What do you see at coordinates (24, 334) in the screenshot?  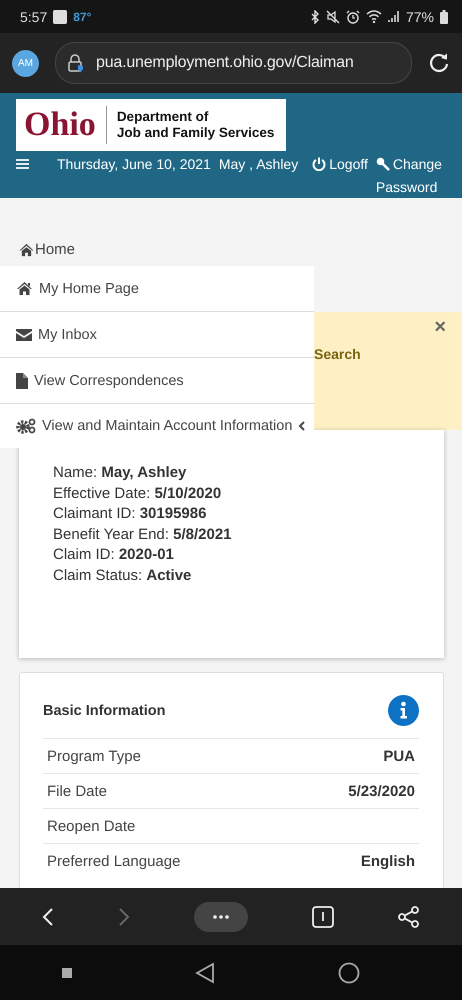 I see `envelope-icon` at bounding box center [24, 334].